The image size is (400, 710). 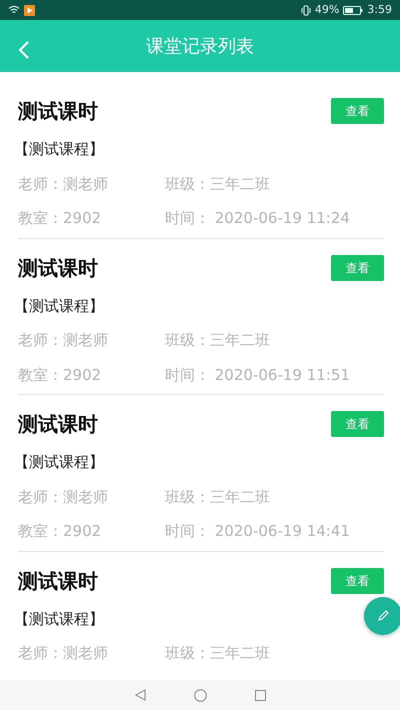 What do you see at coordinates (258, 375) in the screenshot?
I see `detail-text: 时间： 2020-06-19 11:51` at bounding box center [258, 375].